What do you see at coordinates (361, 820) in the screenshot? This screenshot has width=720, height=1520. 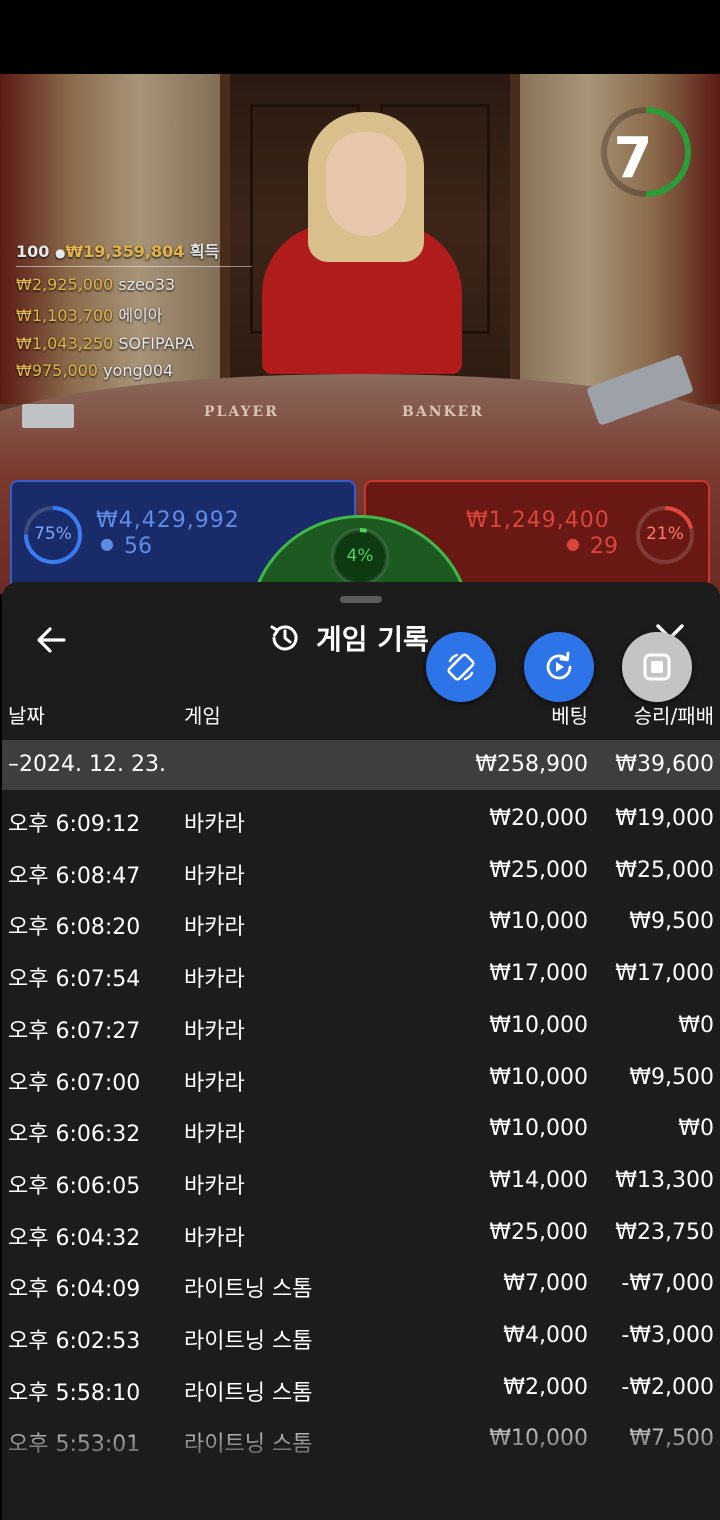 I see `history-row: 오후 6:09:12 바카라 ₩20,000 ₩19,000` at bounding box center [361, 820].